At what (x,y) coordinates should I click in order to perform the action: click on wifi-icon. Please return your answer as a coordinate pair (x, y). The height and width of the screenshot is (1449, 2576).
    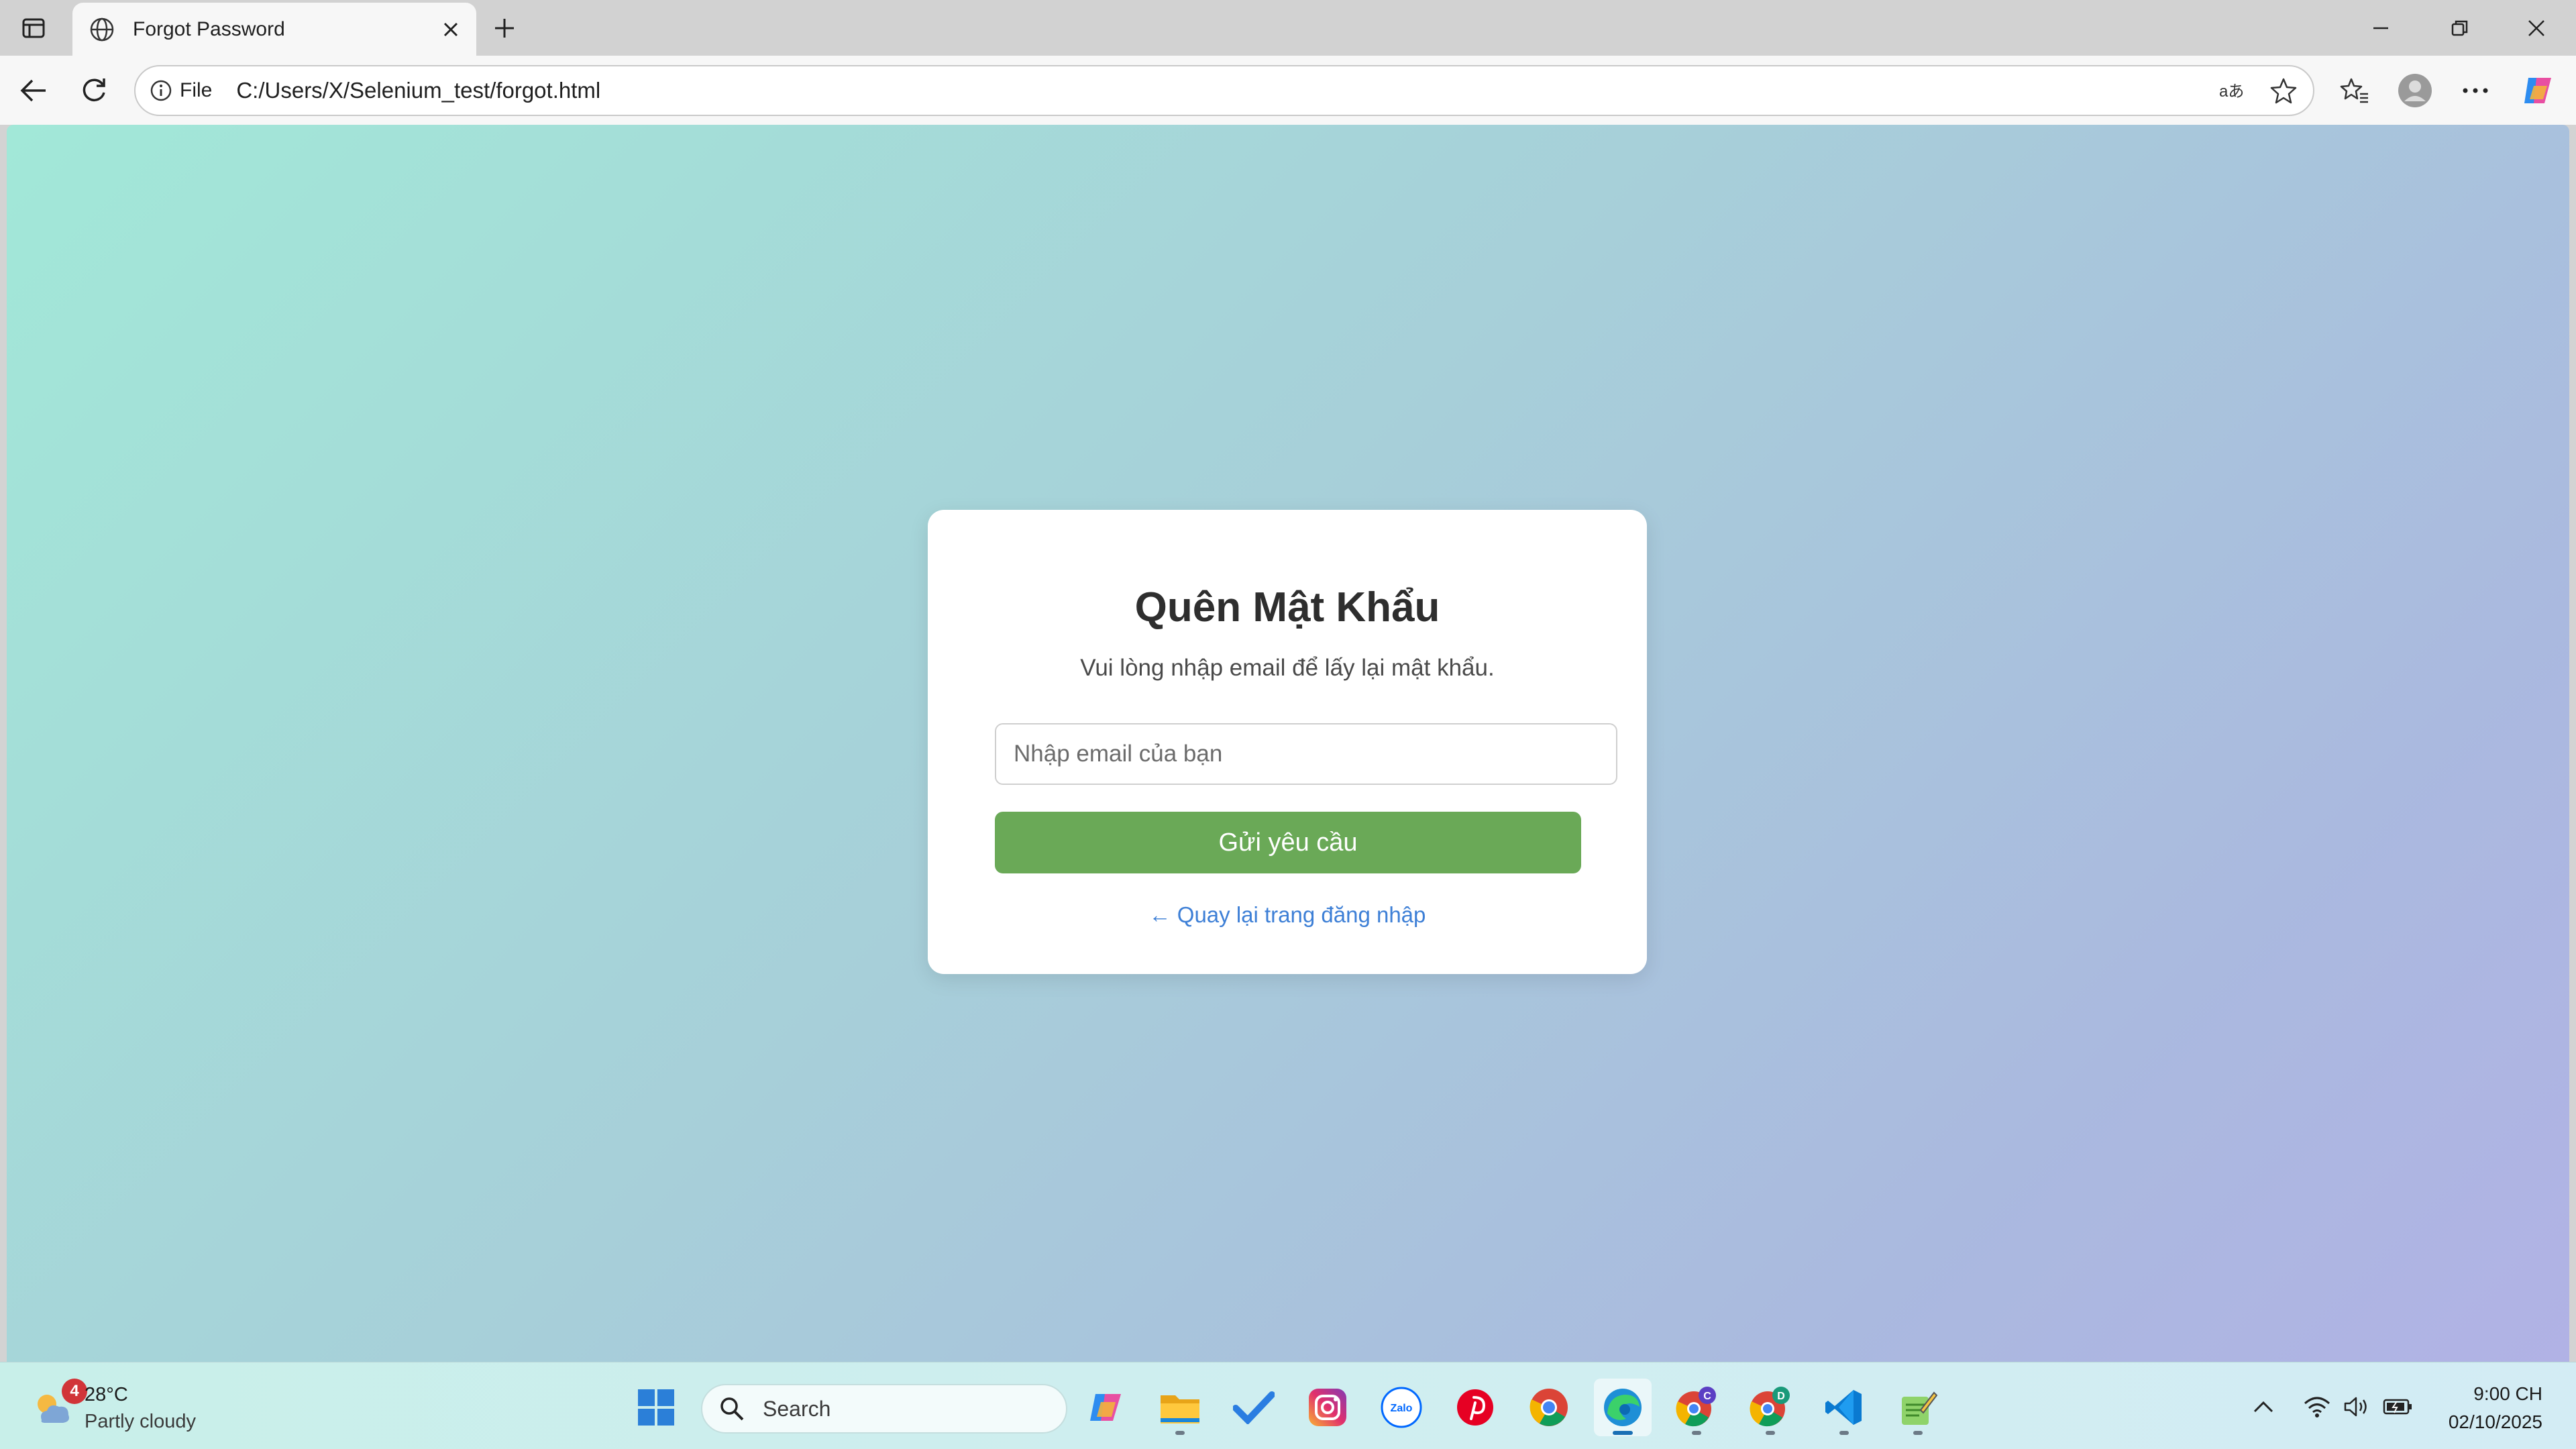
    Looking at the image, I should click on (2317, 1406).